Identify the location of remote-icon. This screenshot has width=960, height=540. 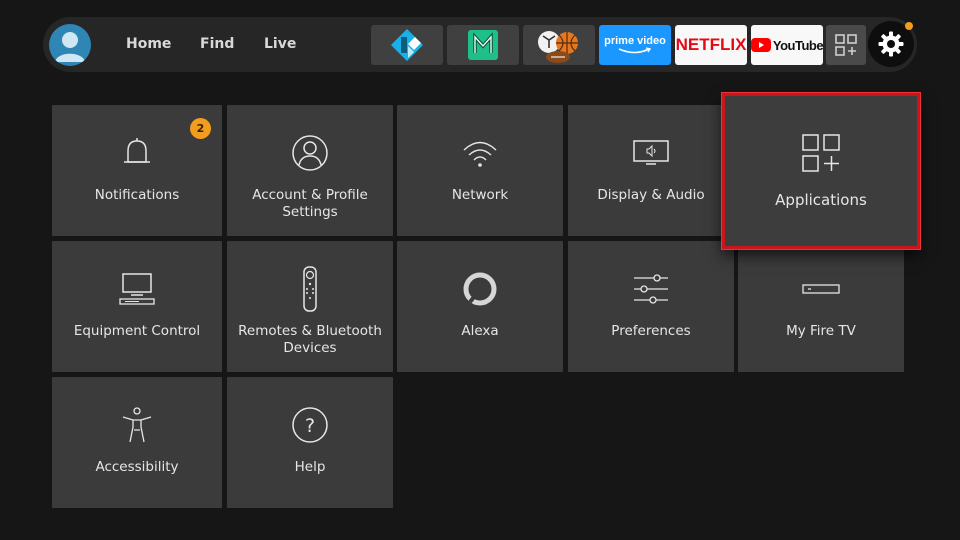
(310, 289).